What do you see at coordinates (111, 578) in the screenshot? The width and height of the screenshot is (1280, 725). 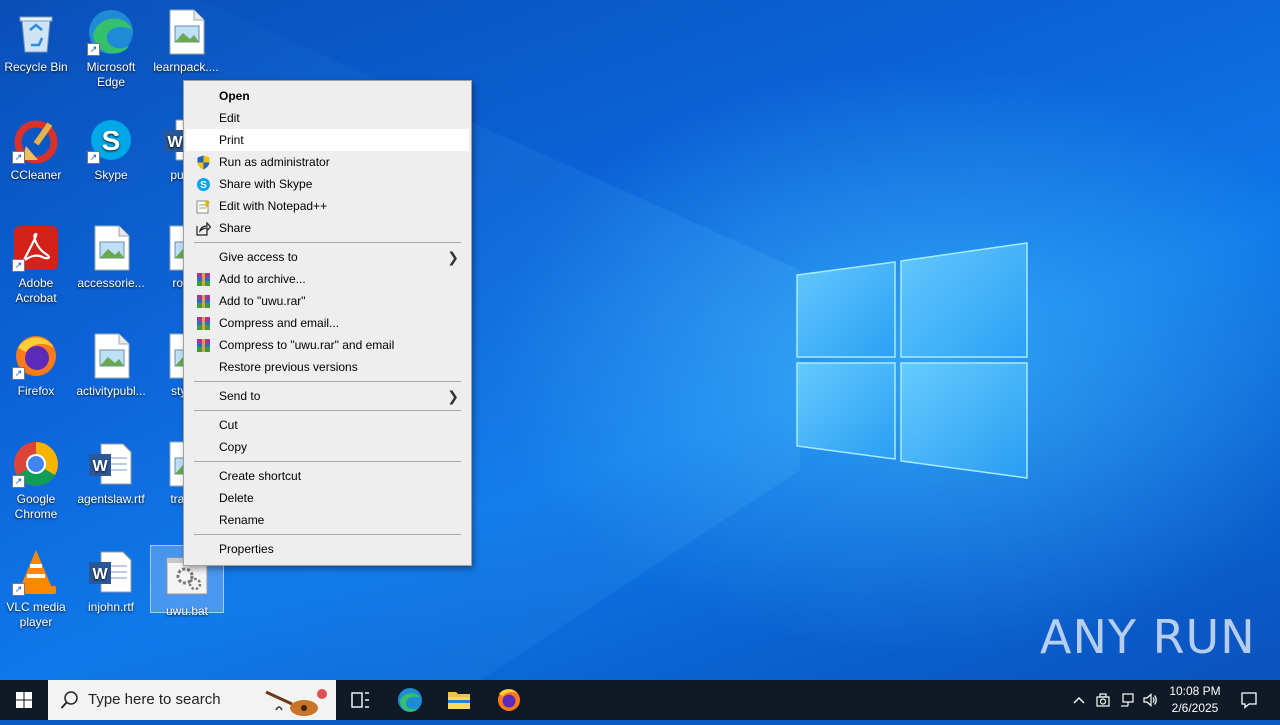 I see `desktop-icon-injohn-rtf: Winjohn.rtf` at bounding box center [111, 578].